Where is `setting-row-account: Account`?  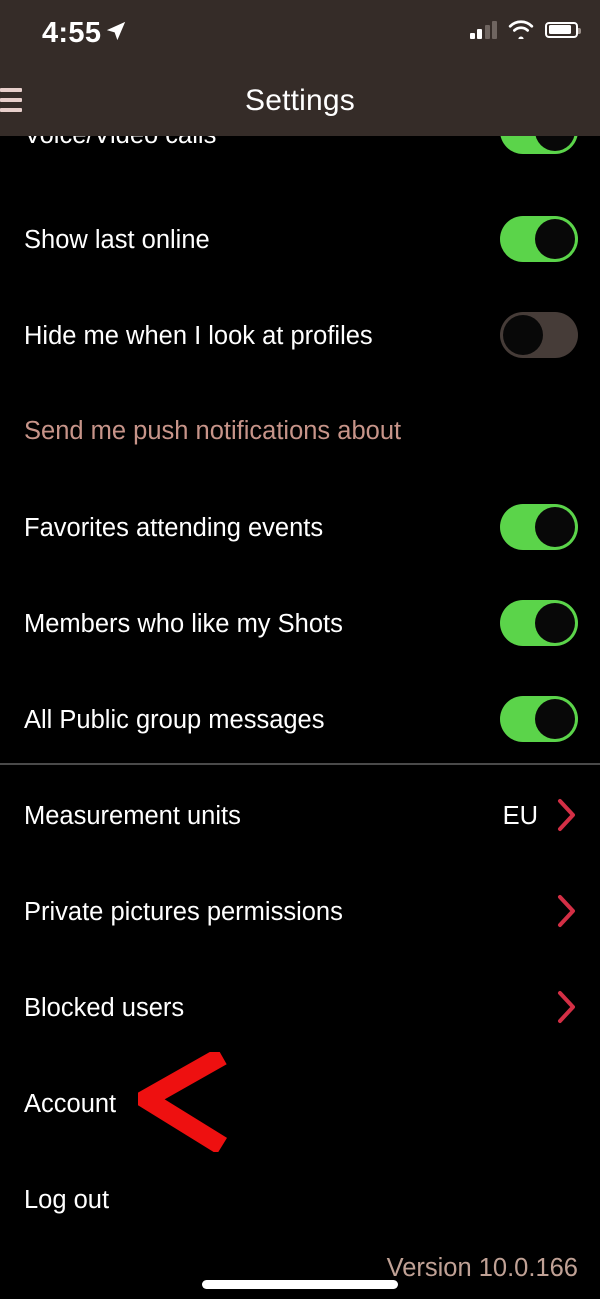 setting-row-account: Account is located at coordinates (300, 1104).